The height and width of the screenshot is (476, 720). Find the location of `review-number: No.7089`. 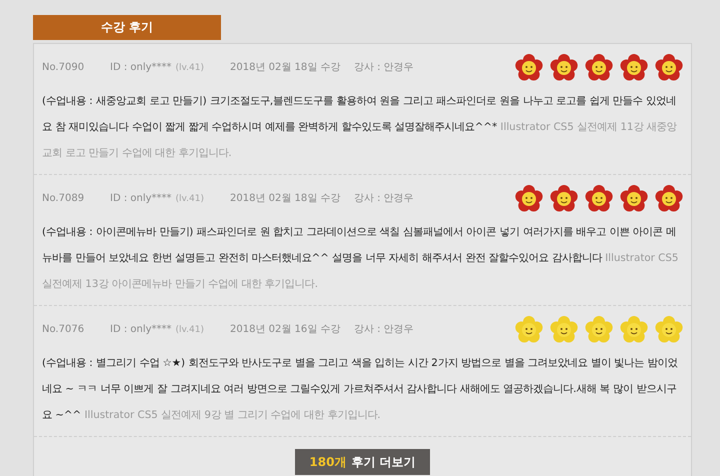

review-number: No.7089 is located at coordinates (64, 198).